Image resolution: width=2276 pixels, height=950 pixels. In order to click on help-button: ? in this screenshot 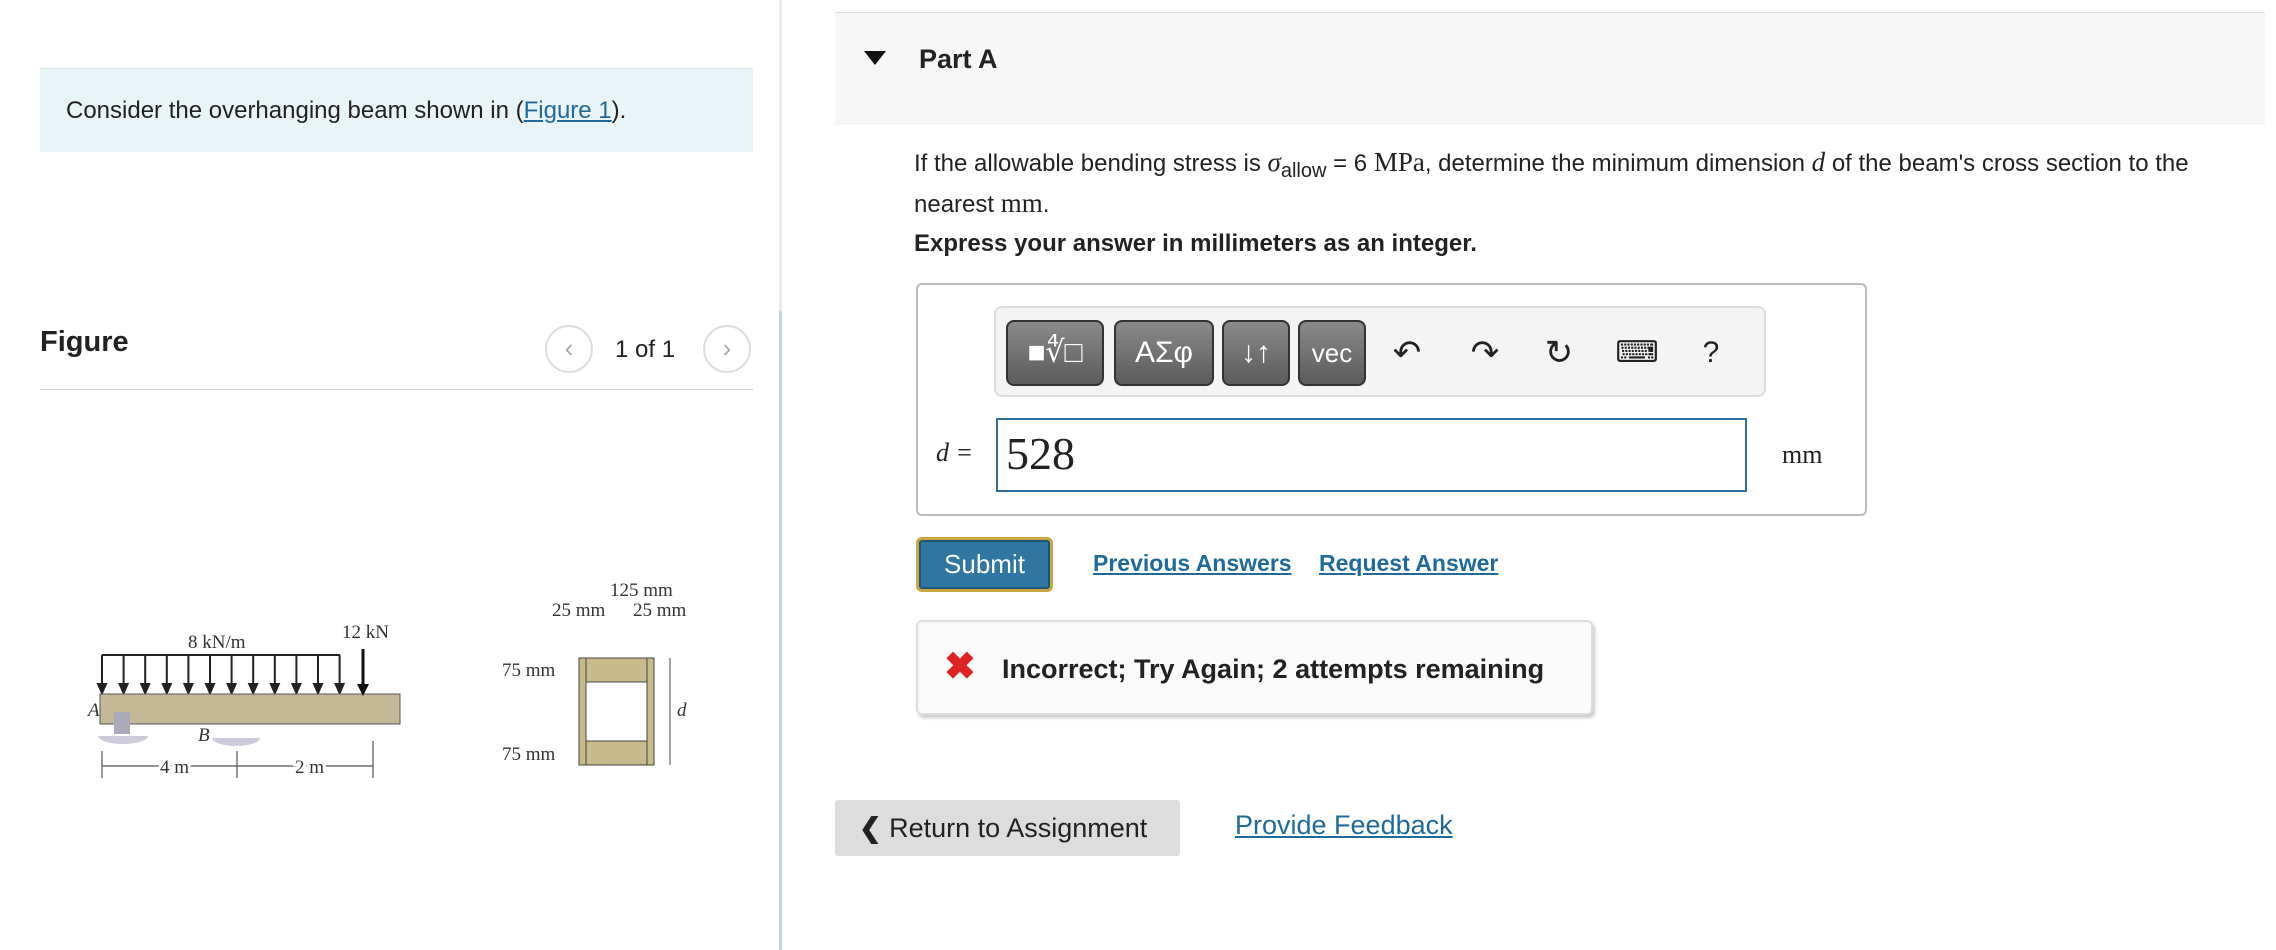, I will do `click(1711, 353)`.